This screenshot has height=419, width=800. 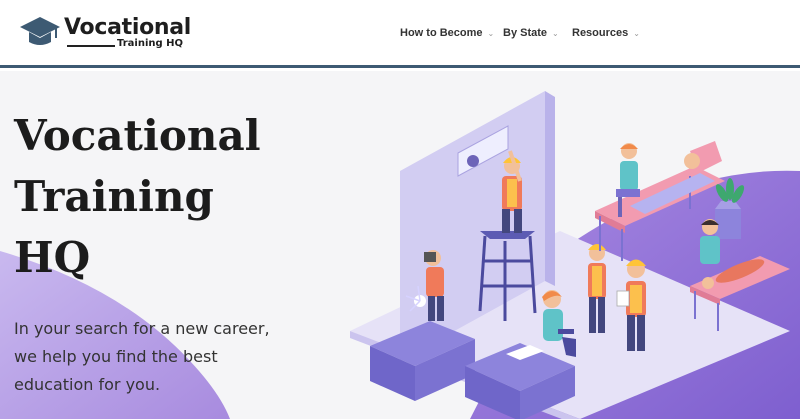 I want to click on nav-label: Resources, so click(x=600, y=33).